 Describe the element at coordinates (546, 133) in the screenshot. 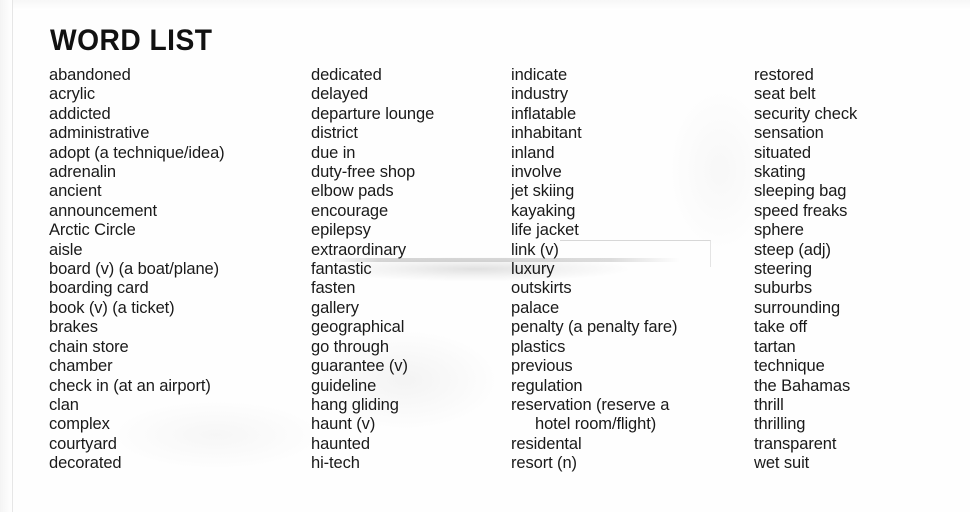

I see `word-list-item: inhabitant` at that location.